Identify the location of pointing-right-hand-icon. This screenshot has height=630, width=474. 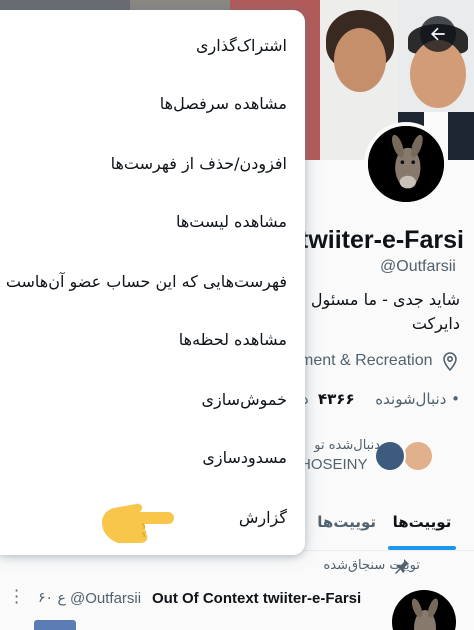
(138, 523).